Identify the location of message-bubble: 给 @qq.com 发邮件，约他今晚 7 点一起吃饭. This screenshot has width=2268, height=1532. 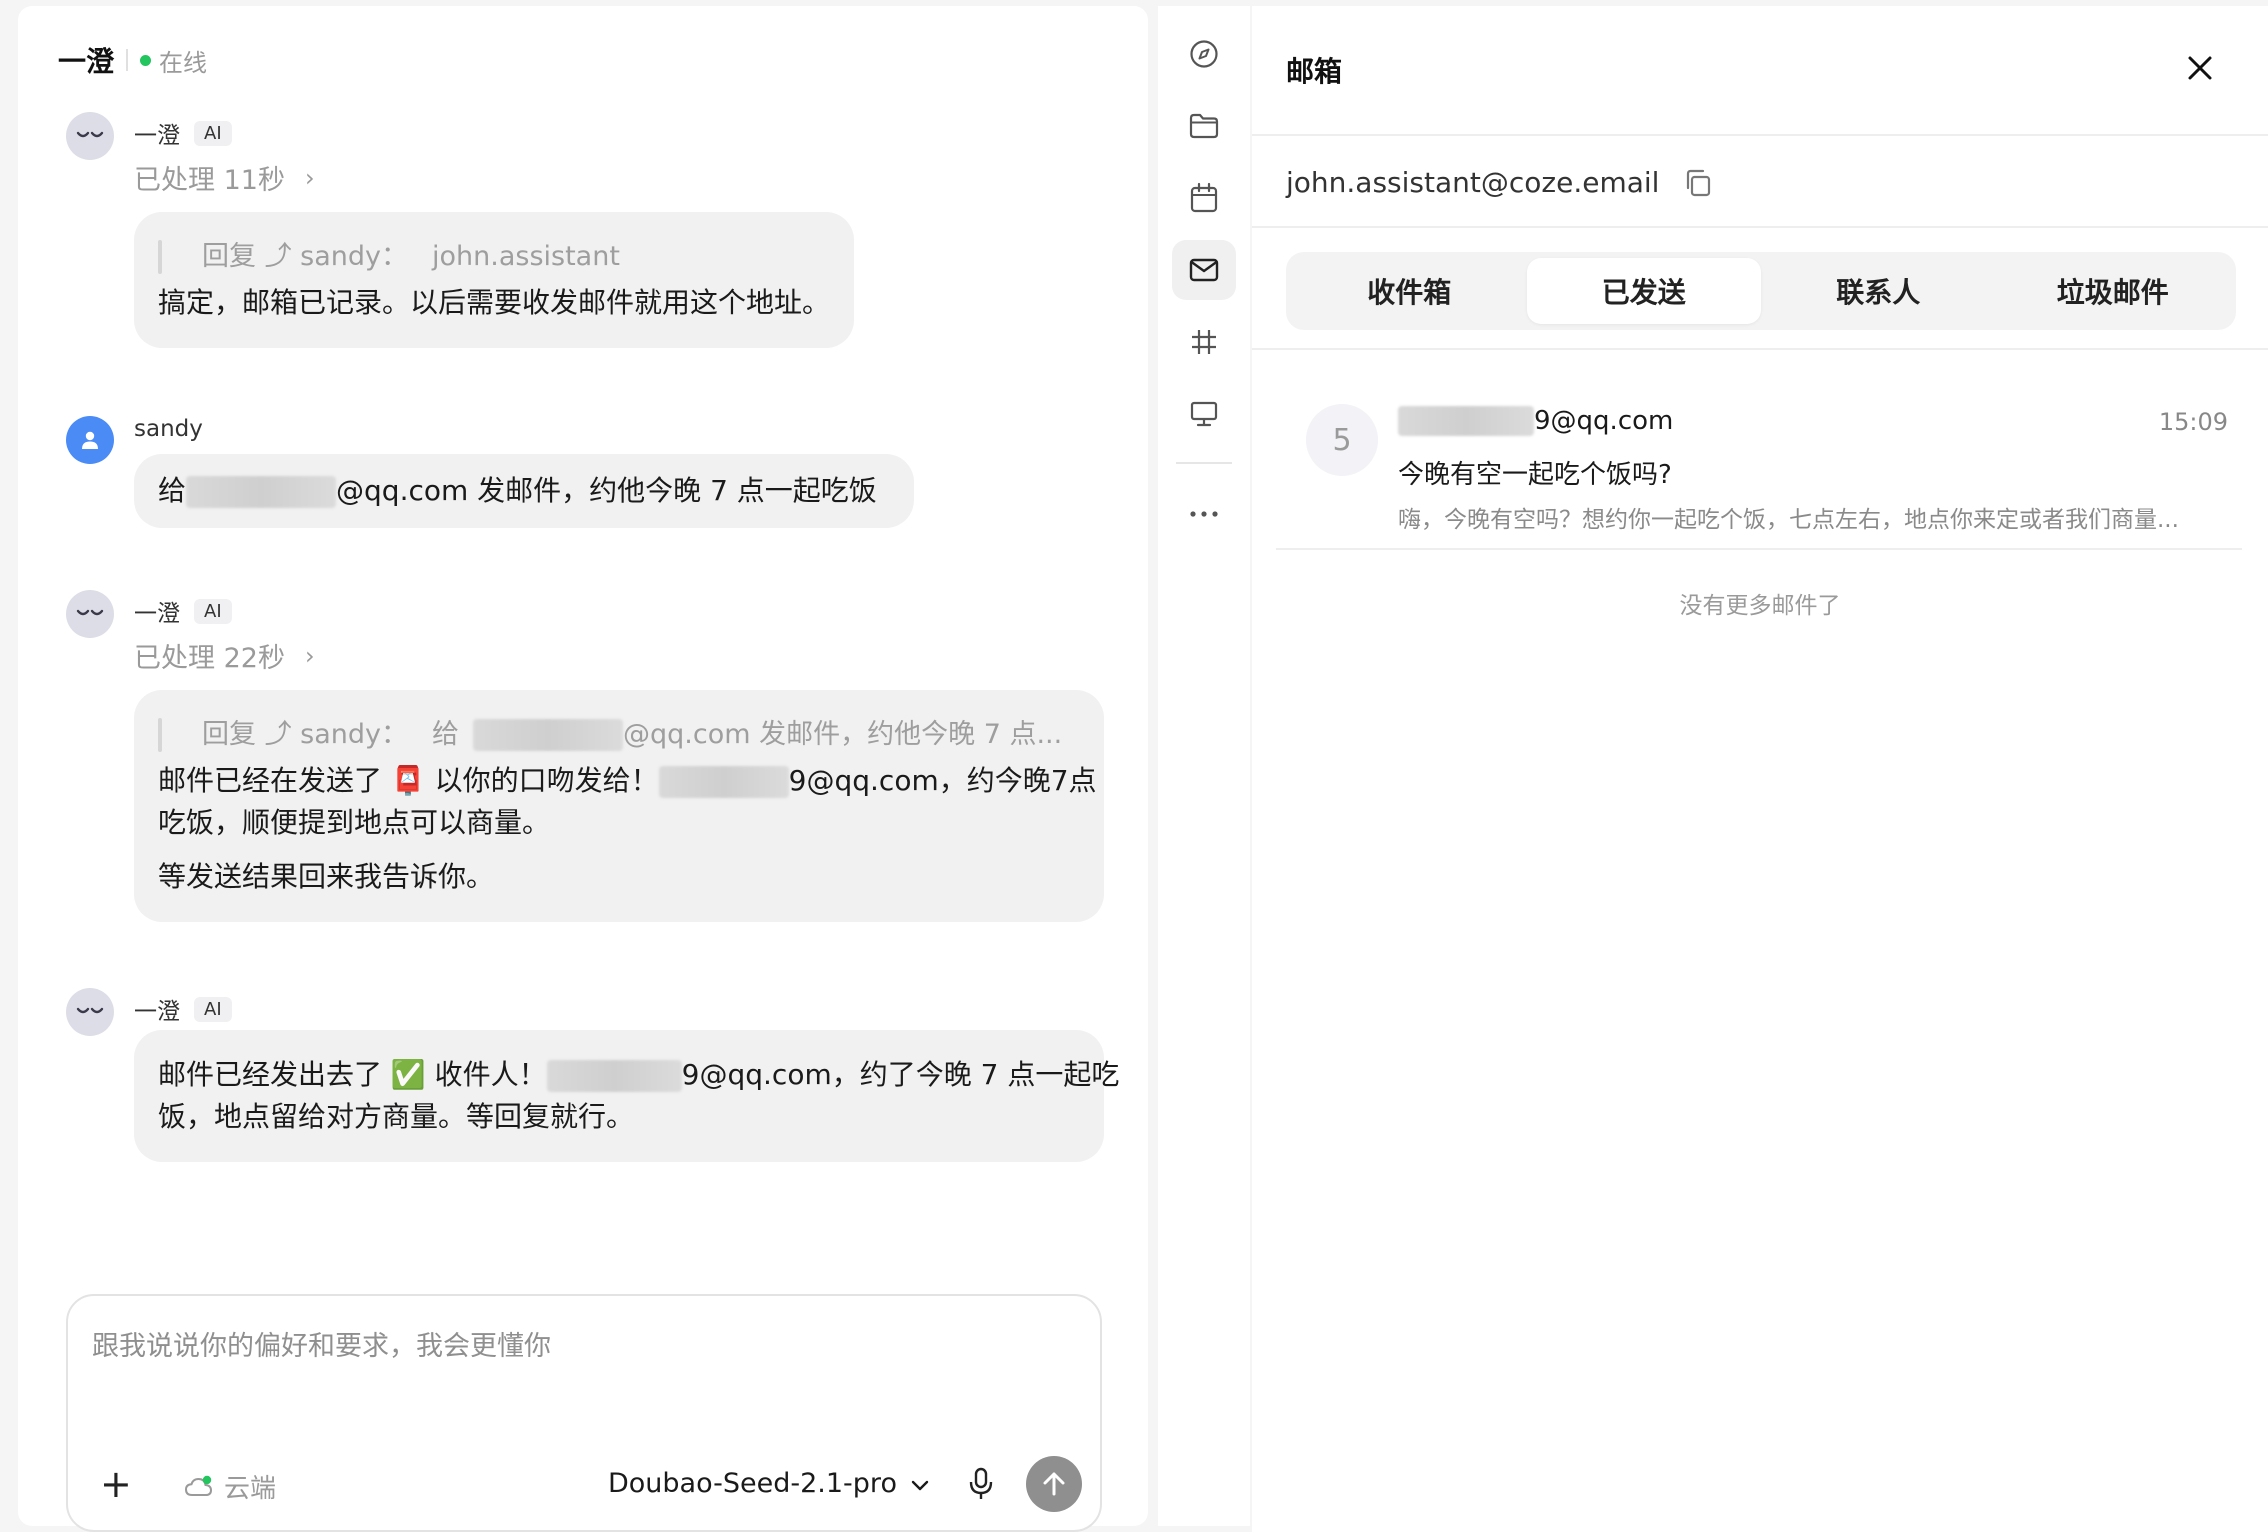
(524, 491).